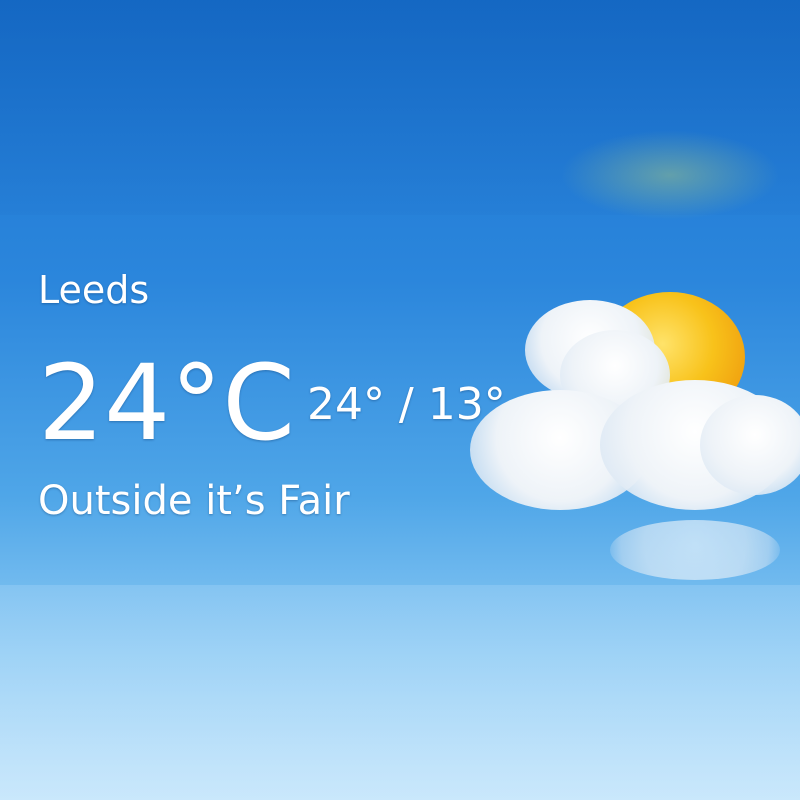  I want to click on temperature-row: 24°C 24° / 13°, so click(272, 403).